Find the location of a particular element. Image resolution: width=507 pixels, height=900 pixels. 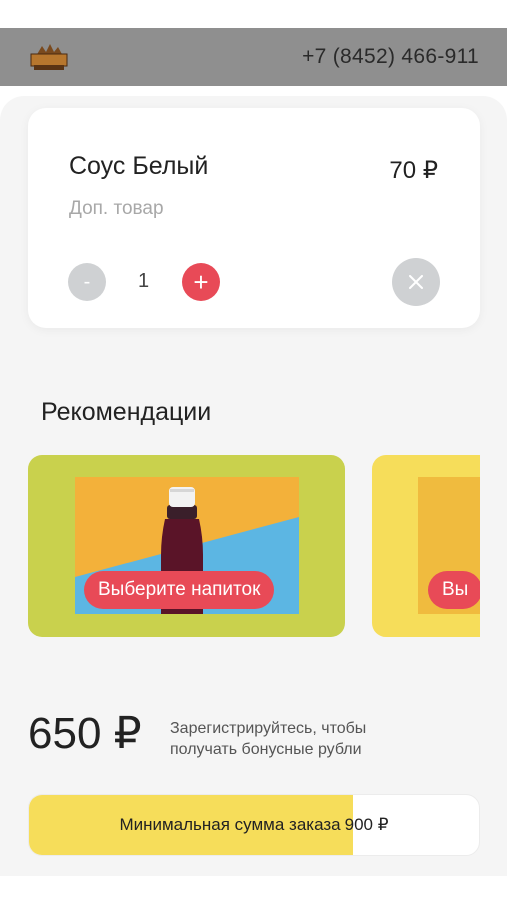

min-order-amount: 900 ₽ is located at coordinates (366, 824).